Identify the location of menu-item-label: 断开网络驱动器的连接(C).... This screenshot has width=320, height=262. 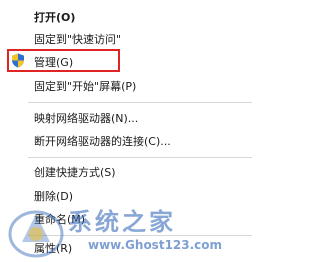
(102, 141).